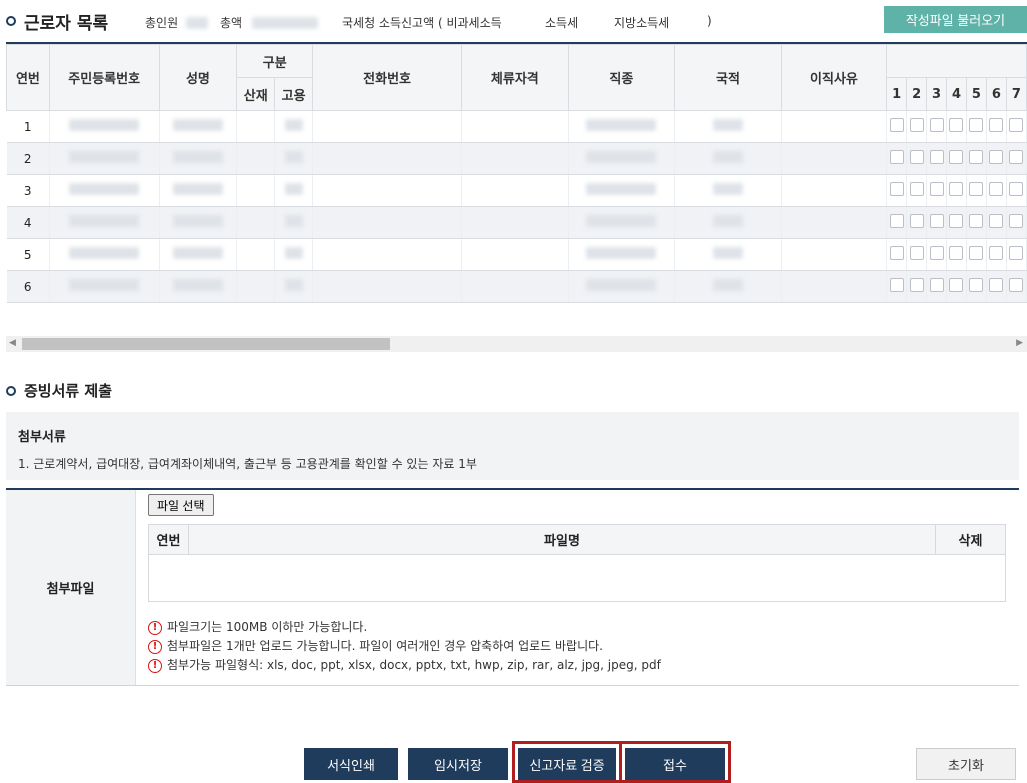 The height and width of the screenshot is (783, 1027). I want to click on table-row: 3, so click(516, 190).